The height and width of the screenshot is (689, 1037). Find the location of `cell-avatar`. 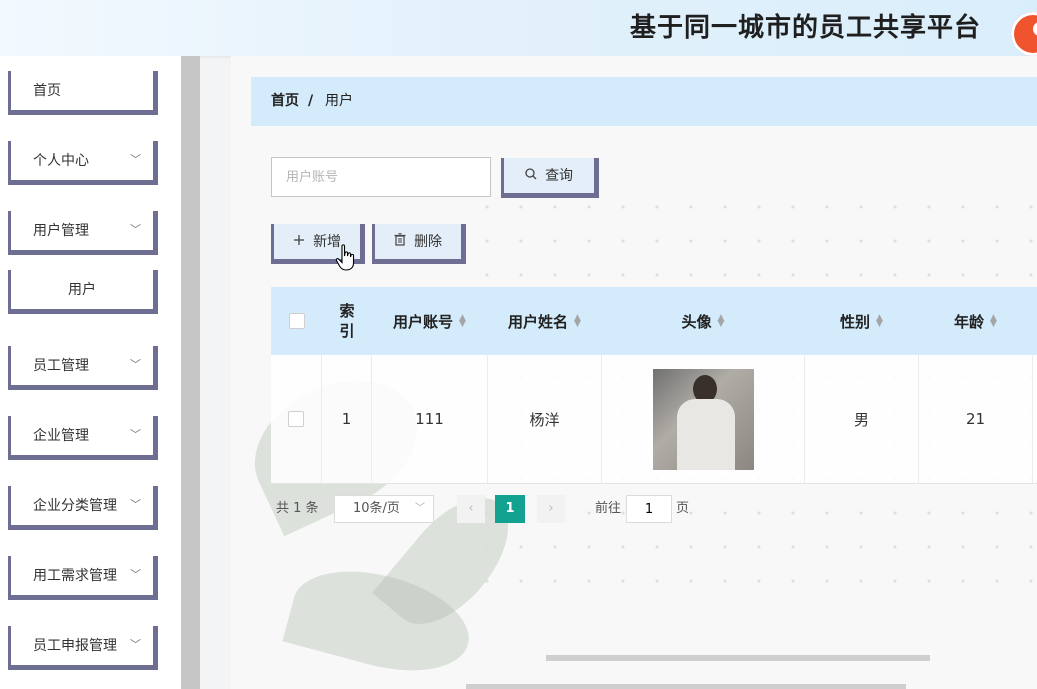

cell-avatar is located at coordinates (703, 419).